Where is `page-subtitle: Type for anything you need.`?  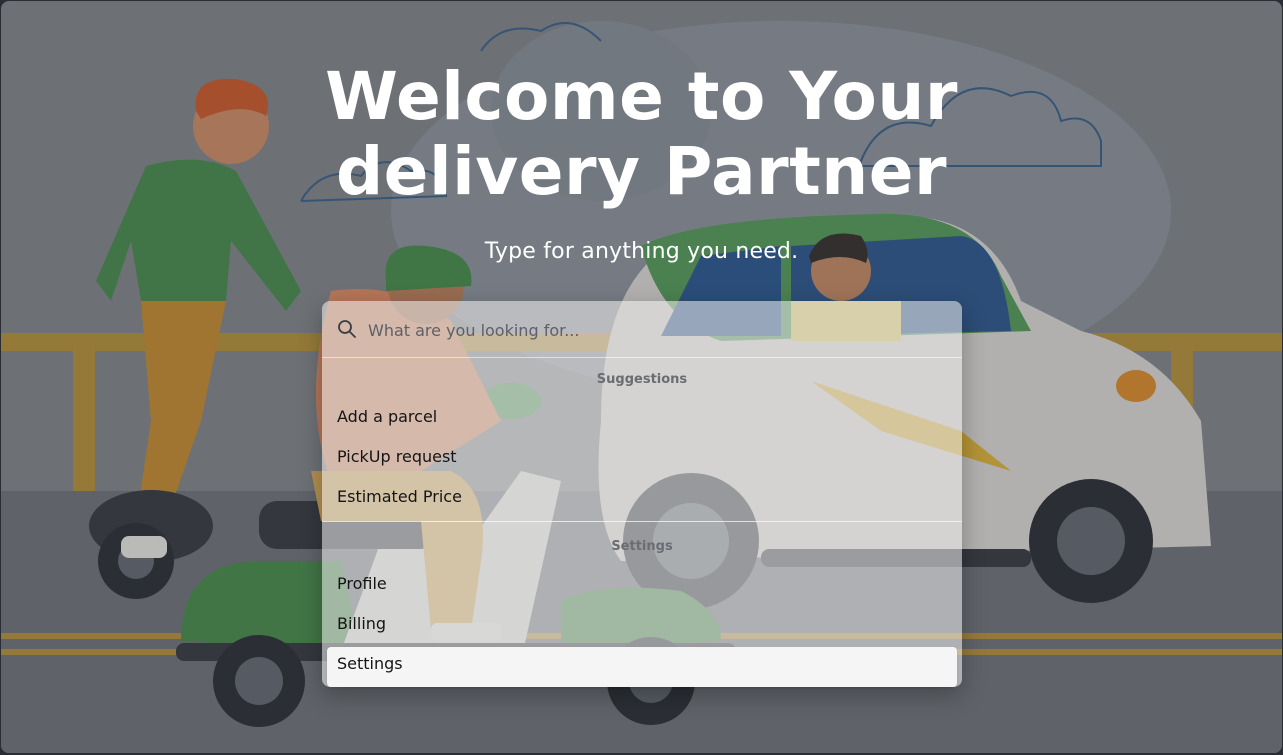
page-subtitle: Type for anything you need. is located at coordinates (641, 251).